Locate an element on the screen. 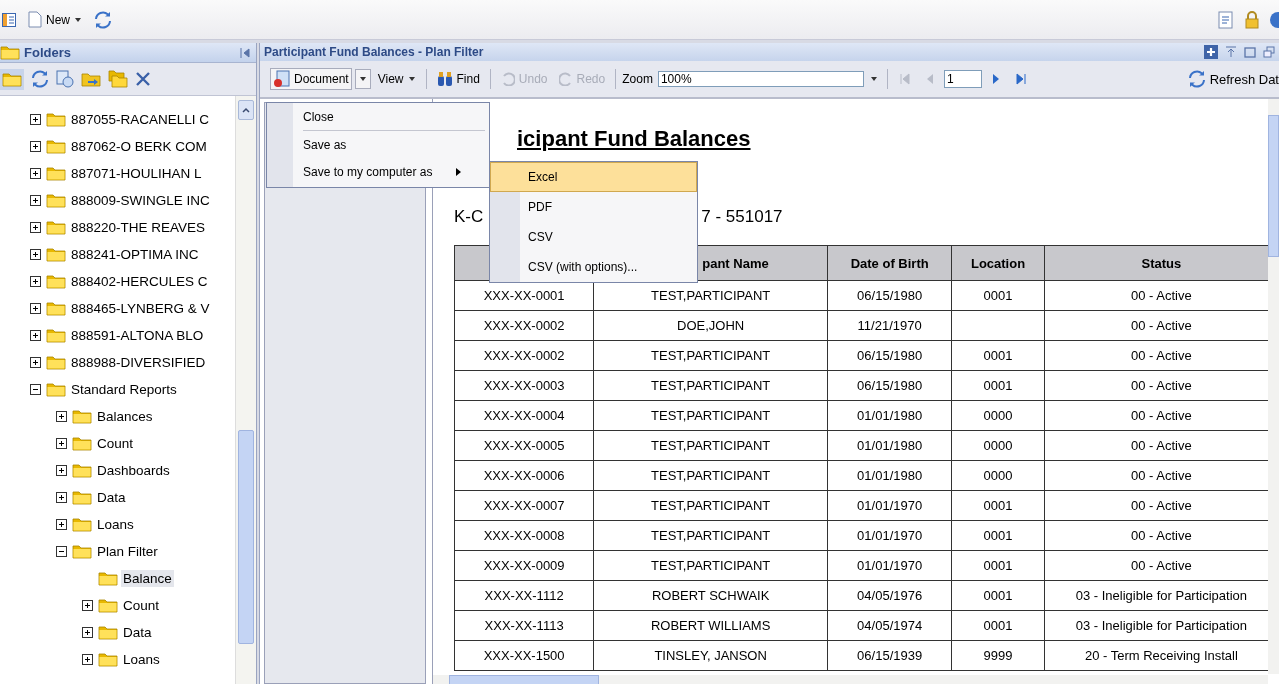 The height and width of the screenshot is (684, 1279). document-button: Document is located at coordinates (311, 79).